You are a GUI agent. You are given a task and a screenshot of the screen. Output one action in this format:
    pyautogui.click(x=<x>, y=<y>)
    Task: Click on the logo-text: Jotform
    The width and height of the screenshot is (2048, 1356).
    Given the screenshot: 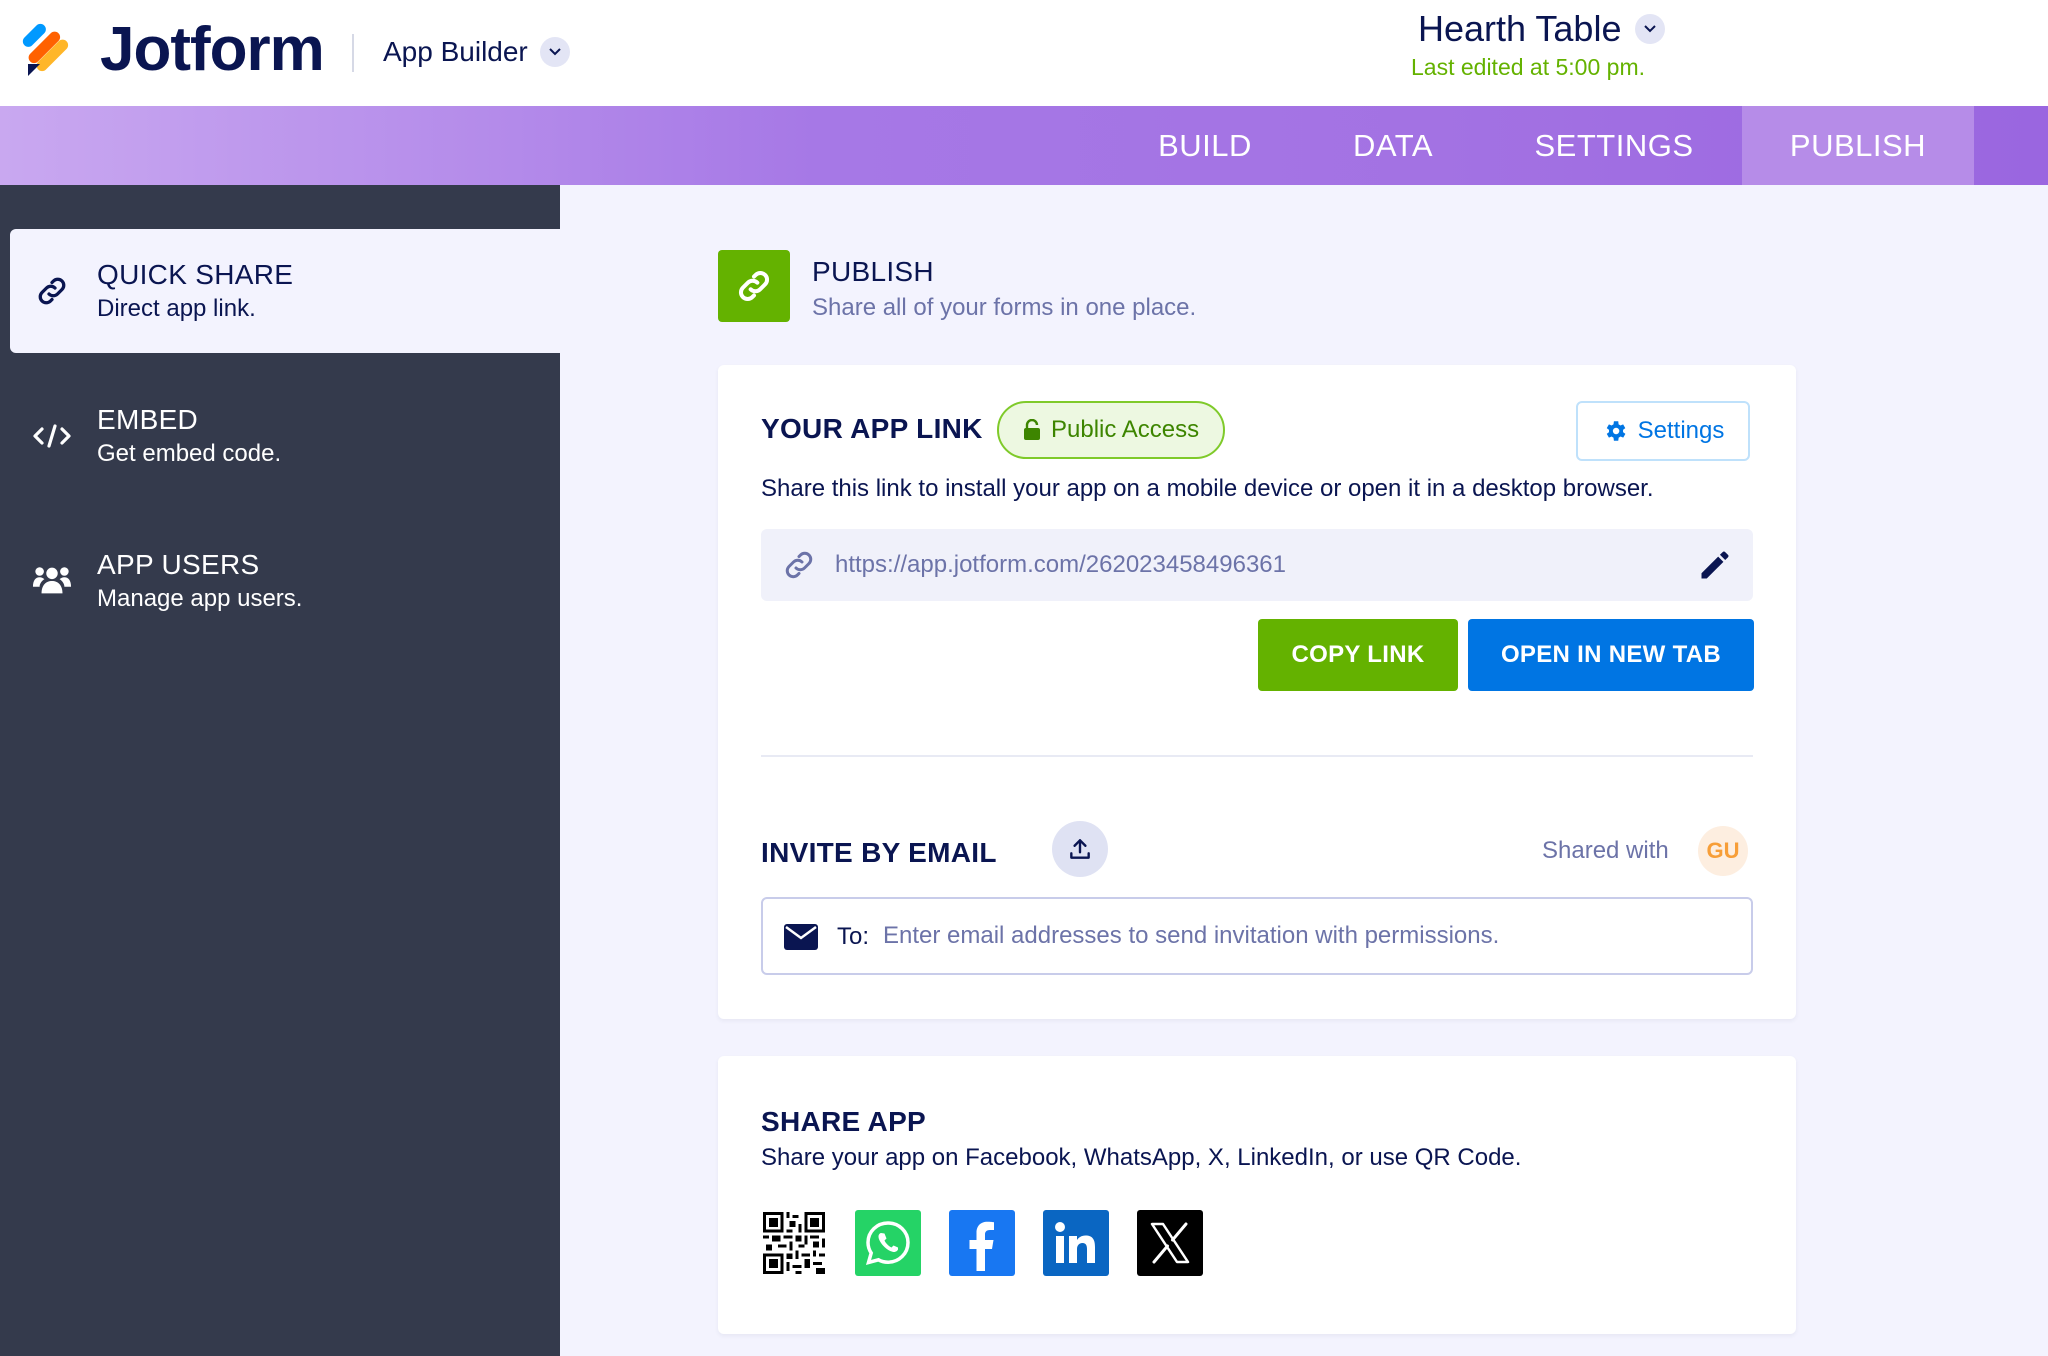 What is the action you would take?
    pyautogui.click(x=212, y=49)
    